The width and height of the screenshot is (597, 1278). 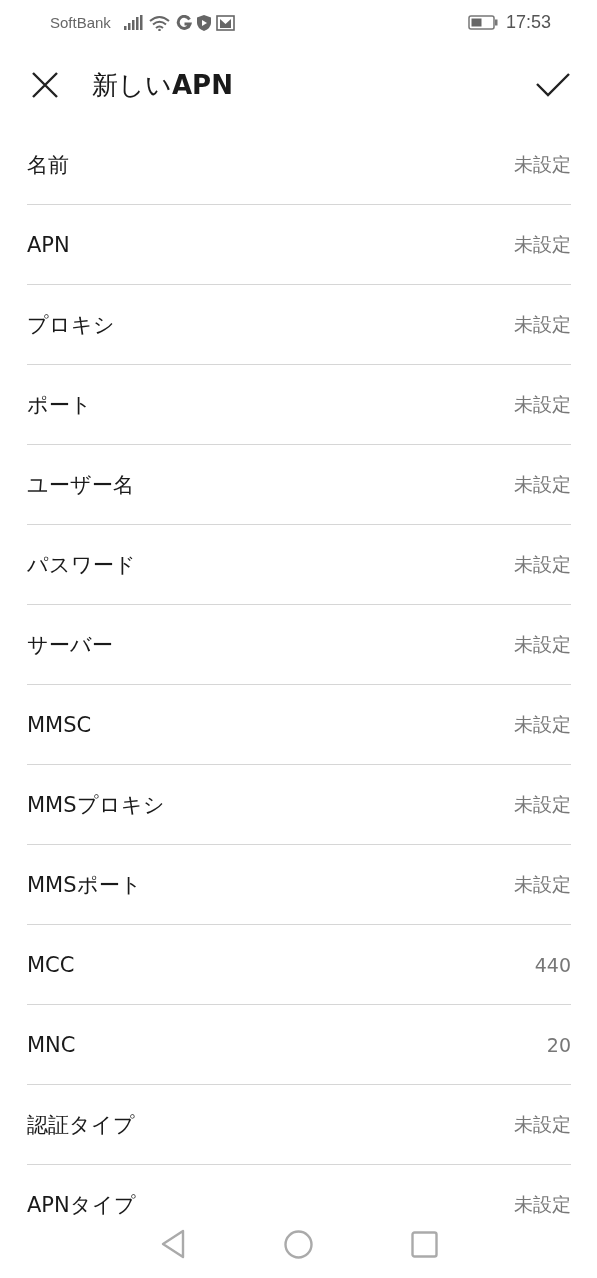 What do you see at coordinates (203, 22) in the screenshot?
I see `shield-icon` at bounding box center [203, 22].